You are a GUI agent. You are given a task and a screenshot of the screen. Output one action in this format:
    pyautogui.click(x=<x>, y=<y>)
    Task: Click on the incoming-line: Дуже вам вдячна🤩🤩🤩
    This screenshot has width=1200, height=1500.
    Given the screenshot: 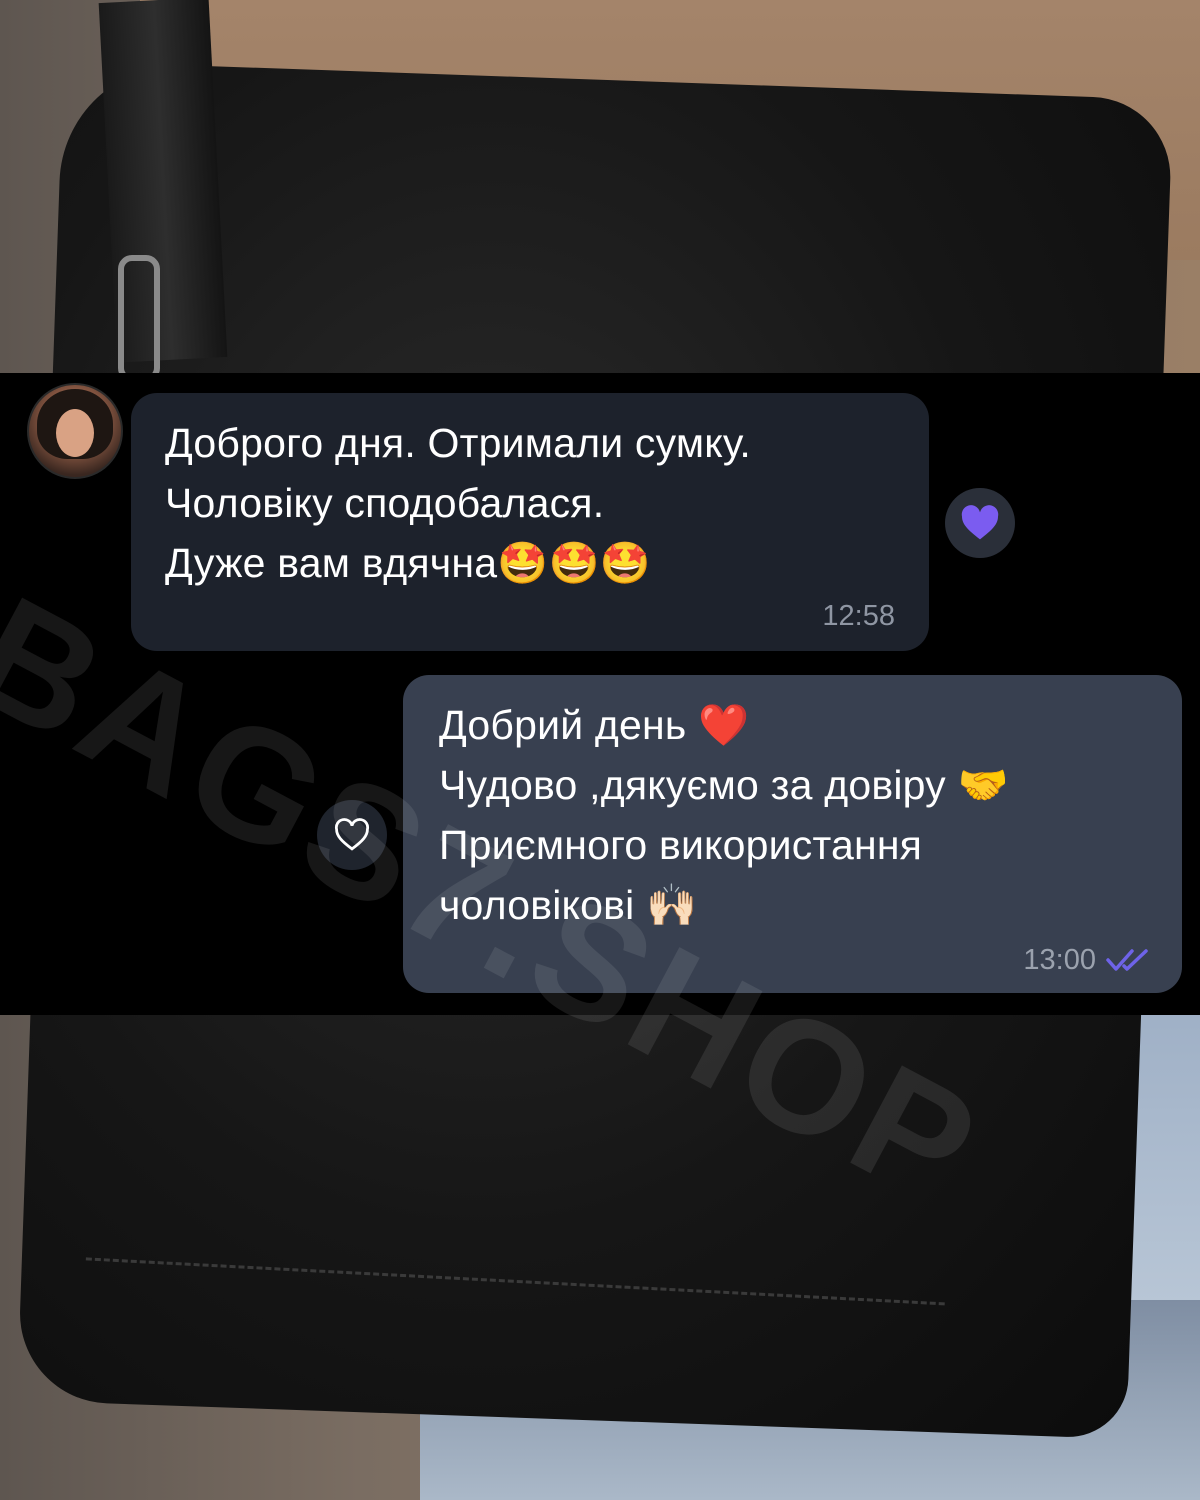 What is the action you would take?
    pyautogui.click(x=408, y=563)
    